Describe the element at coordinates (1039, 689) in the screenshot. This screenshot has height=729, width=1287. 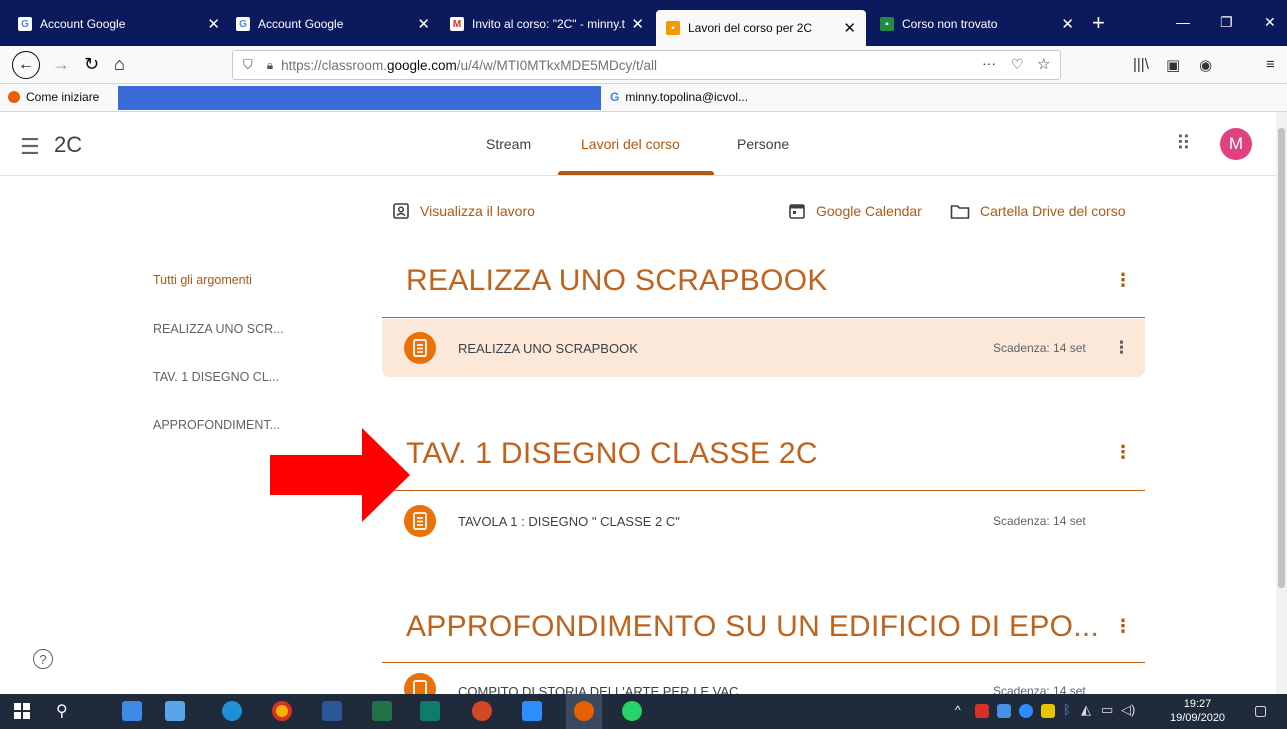
I see `assignment-due: Scadenza: 14 set` at that location.